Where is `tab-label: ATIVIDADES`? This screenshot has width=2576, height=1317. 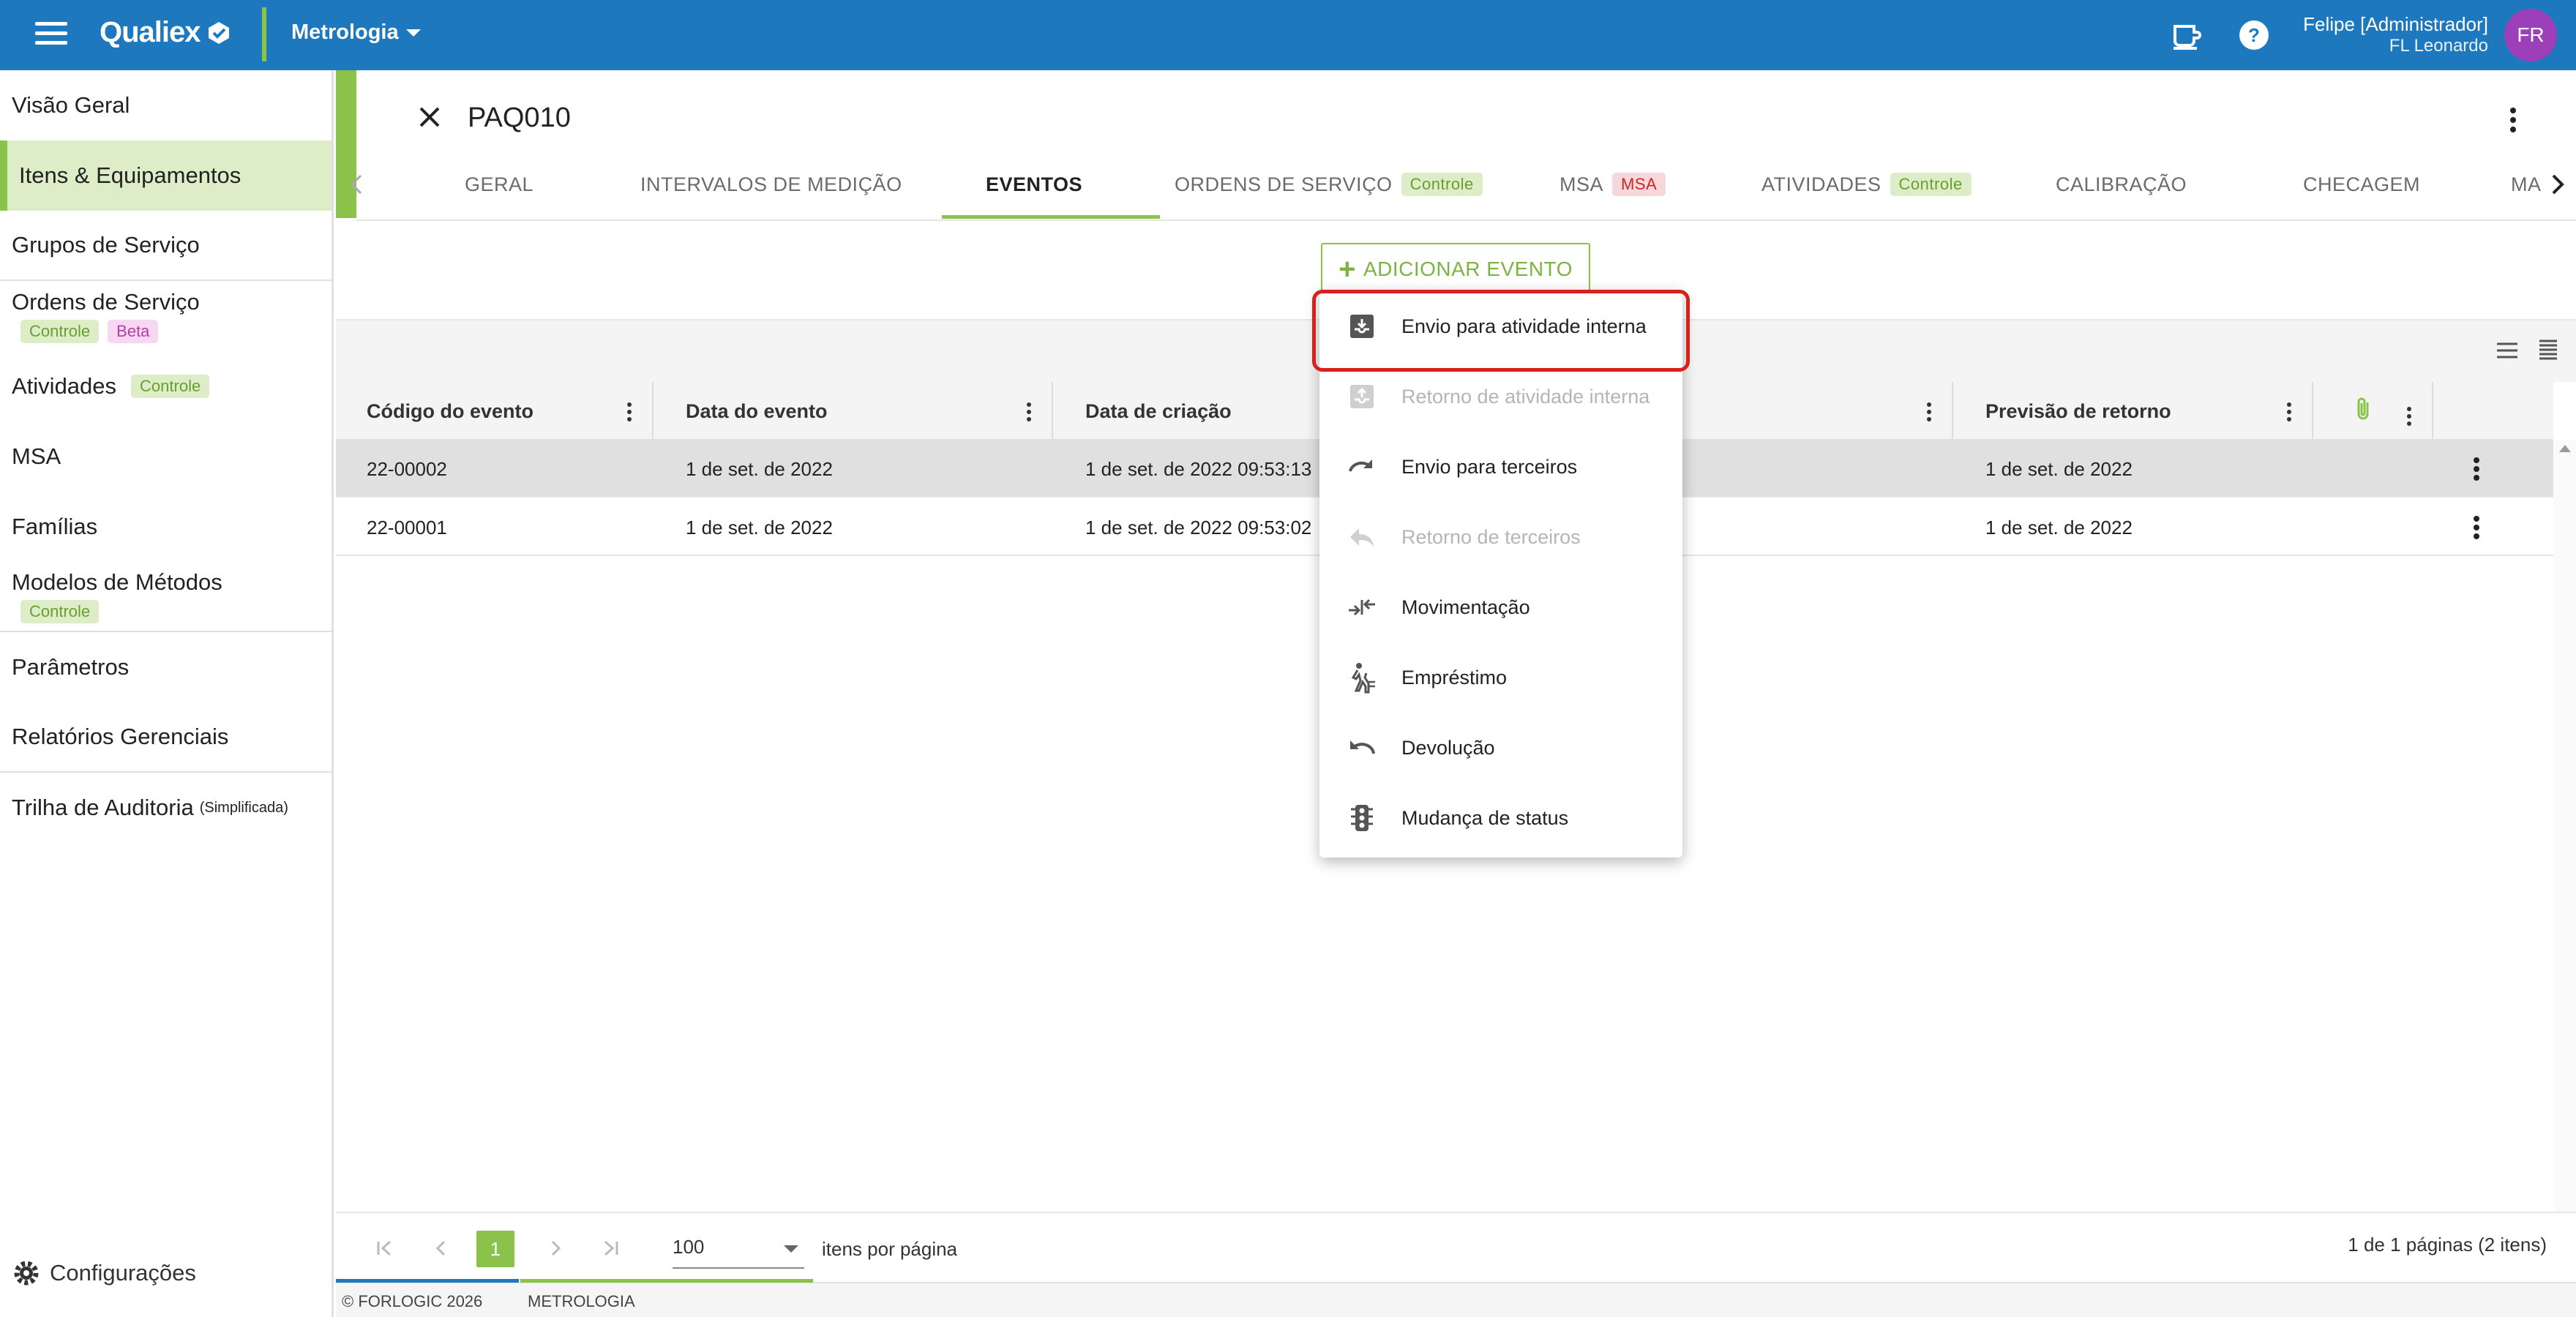 tab-label: ATIVIDADES is located at coordinates (1821, 184).